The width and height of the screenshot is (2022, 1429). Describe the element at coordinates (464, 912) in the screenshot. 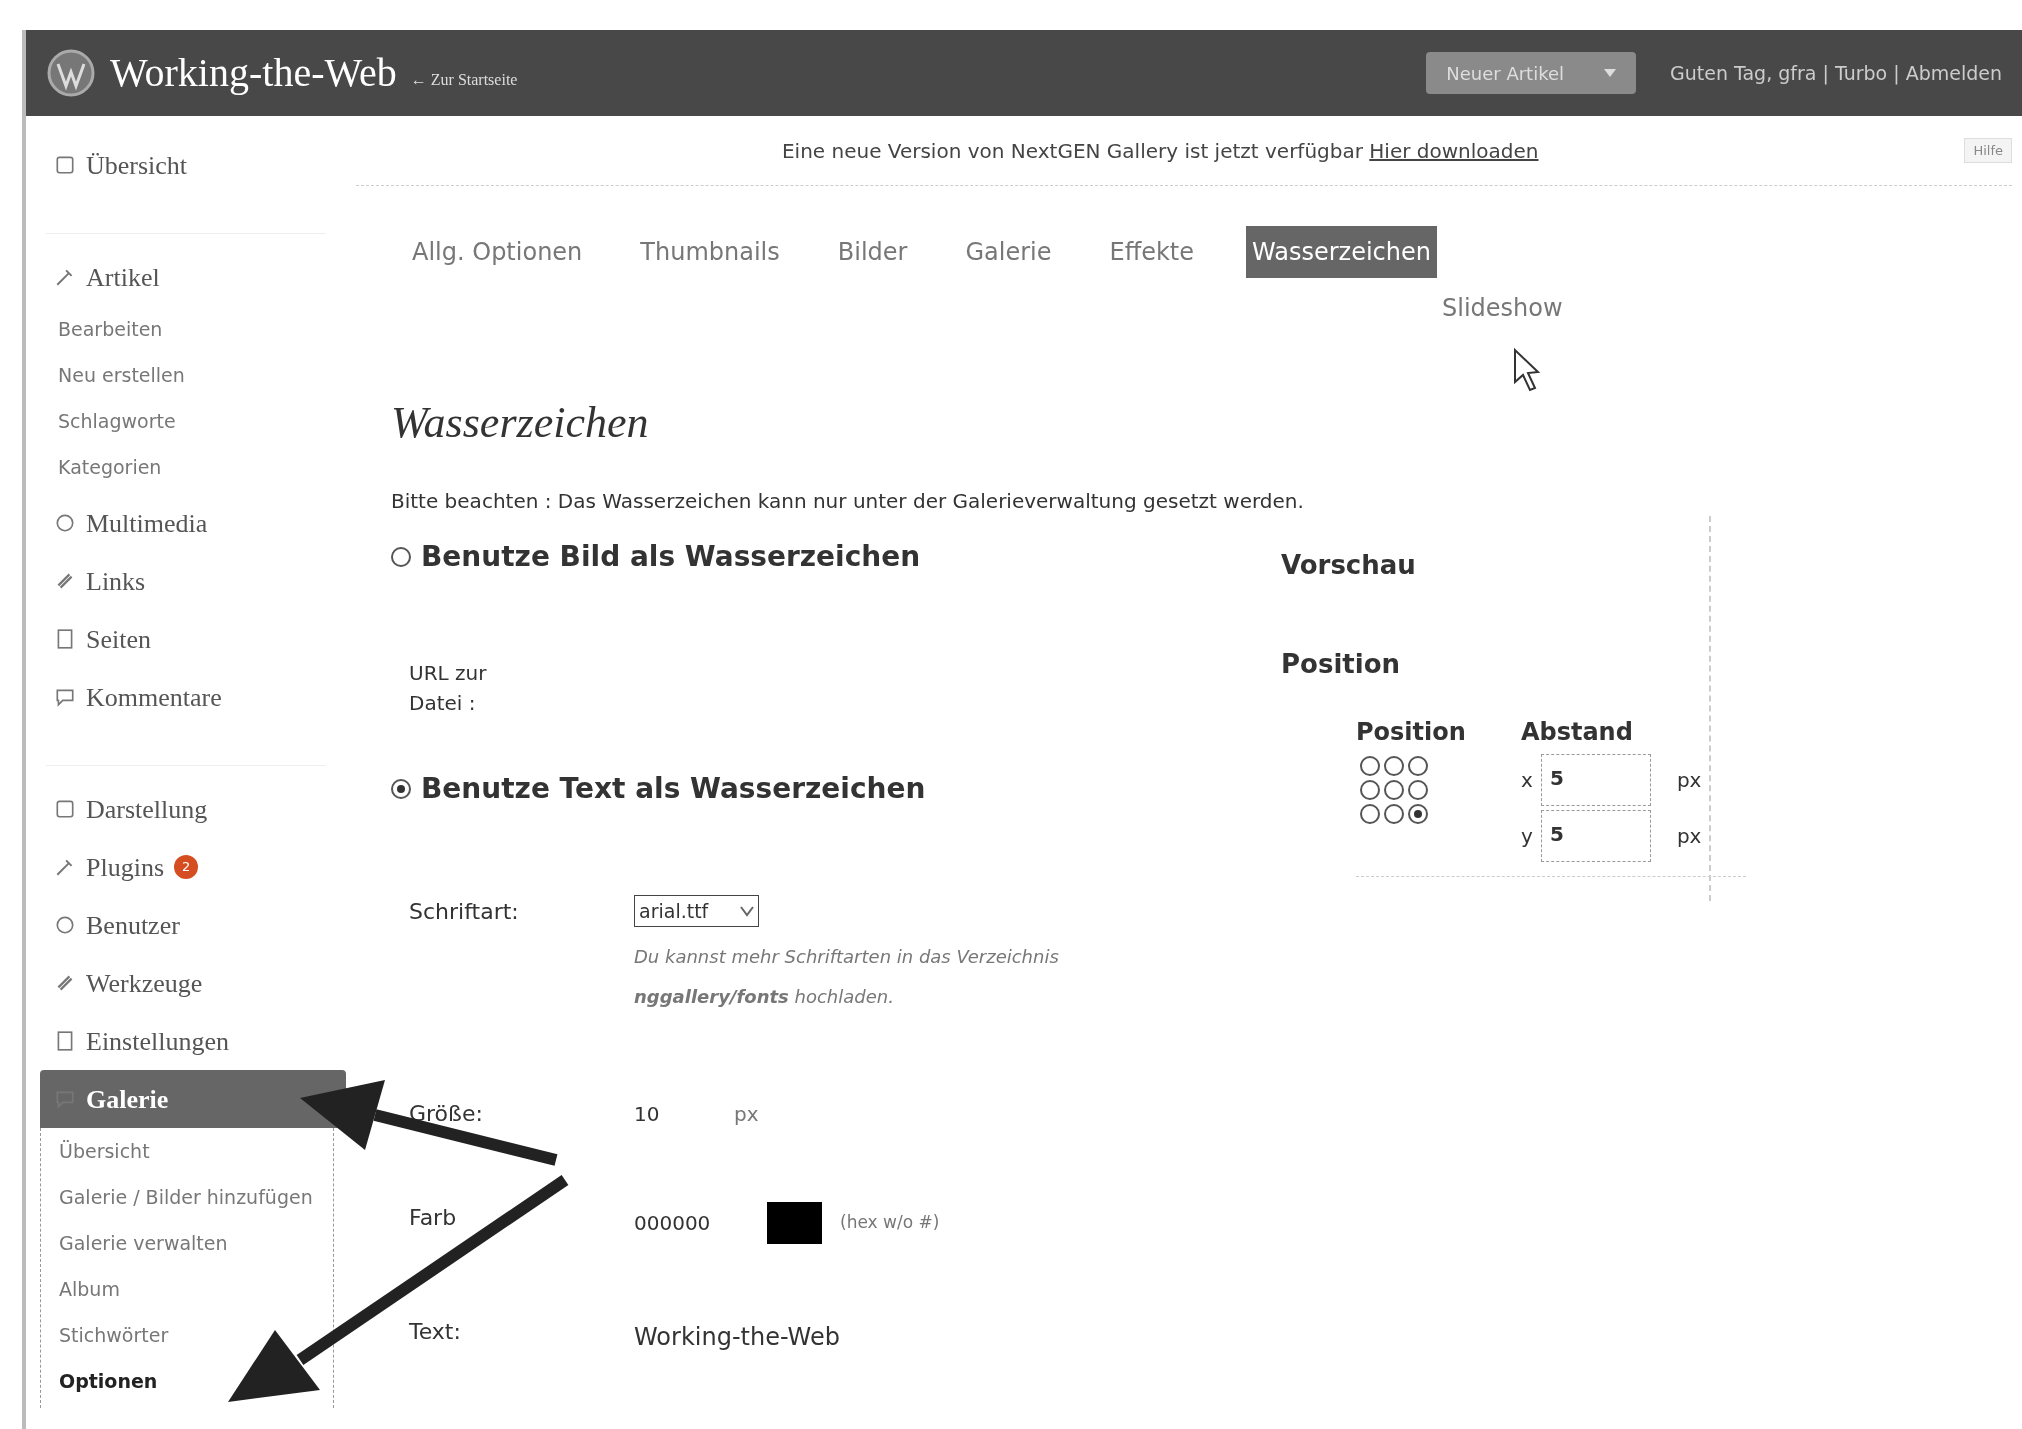

I see `field-label: Schriftart:` at that location.